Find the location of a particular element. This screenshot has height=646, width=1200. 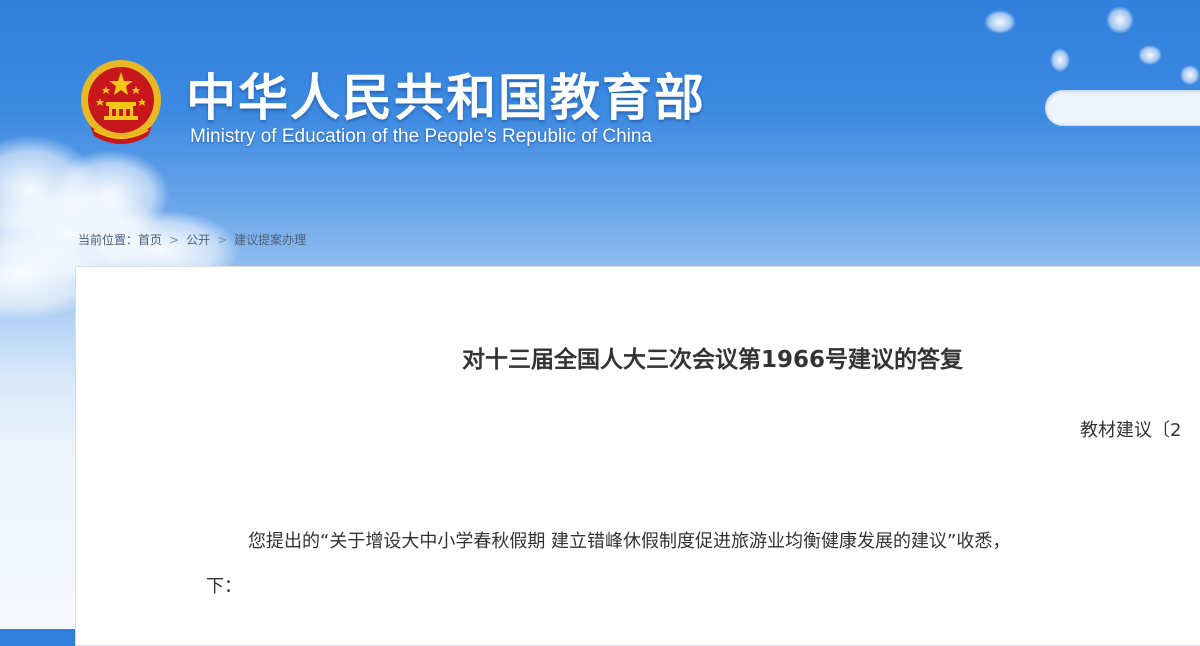

article-paragraph-continued: 下： is located at coordinates (224, 586).